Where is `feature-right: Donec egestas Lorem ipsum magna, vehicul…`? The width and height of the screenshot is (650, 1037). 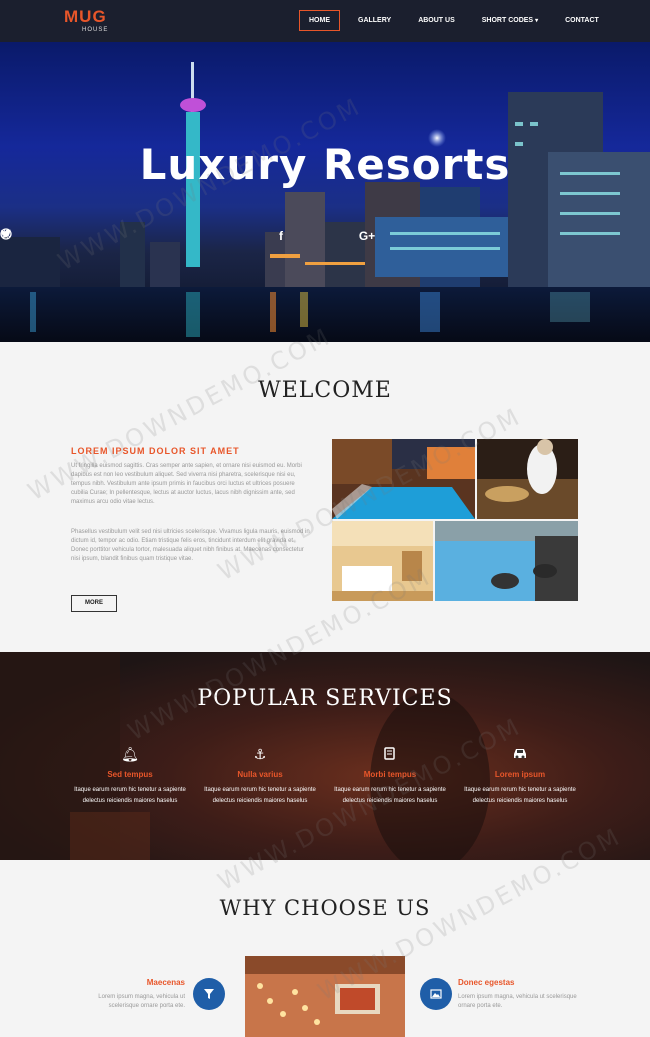
feature-right: Donec egestas Lorem ipsum magna, vehicul… is located at coordinates (518, 994).